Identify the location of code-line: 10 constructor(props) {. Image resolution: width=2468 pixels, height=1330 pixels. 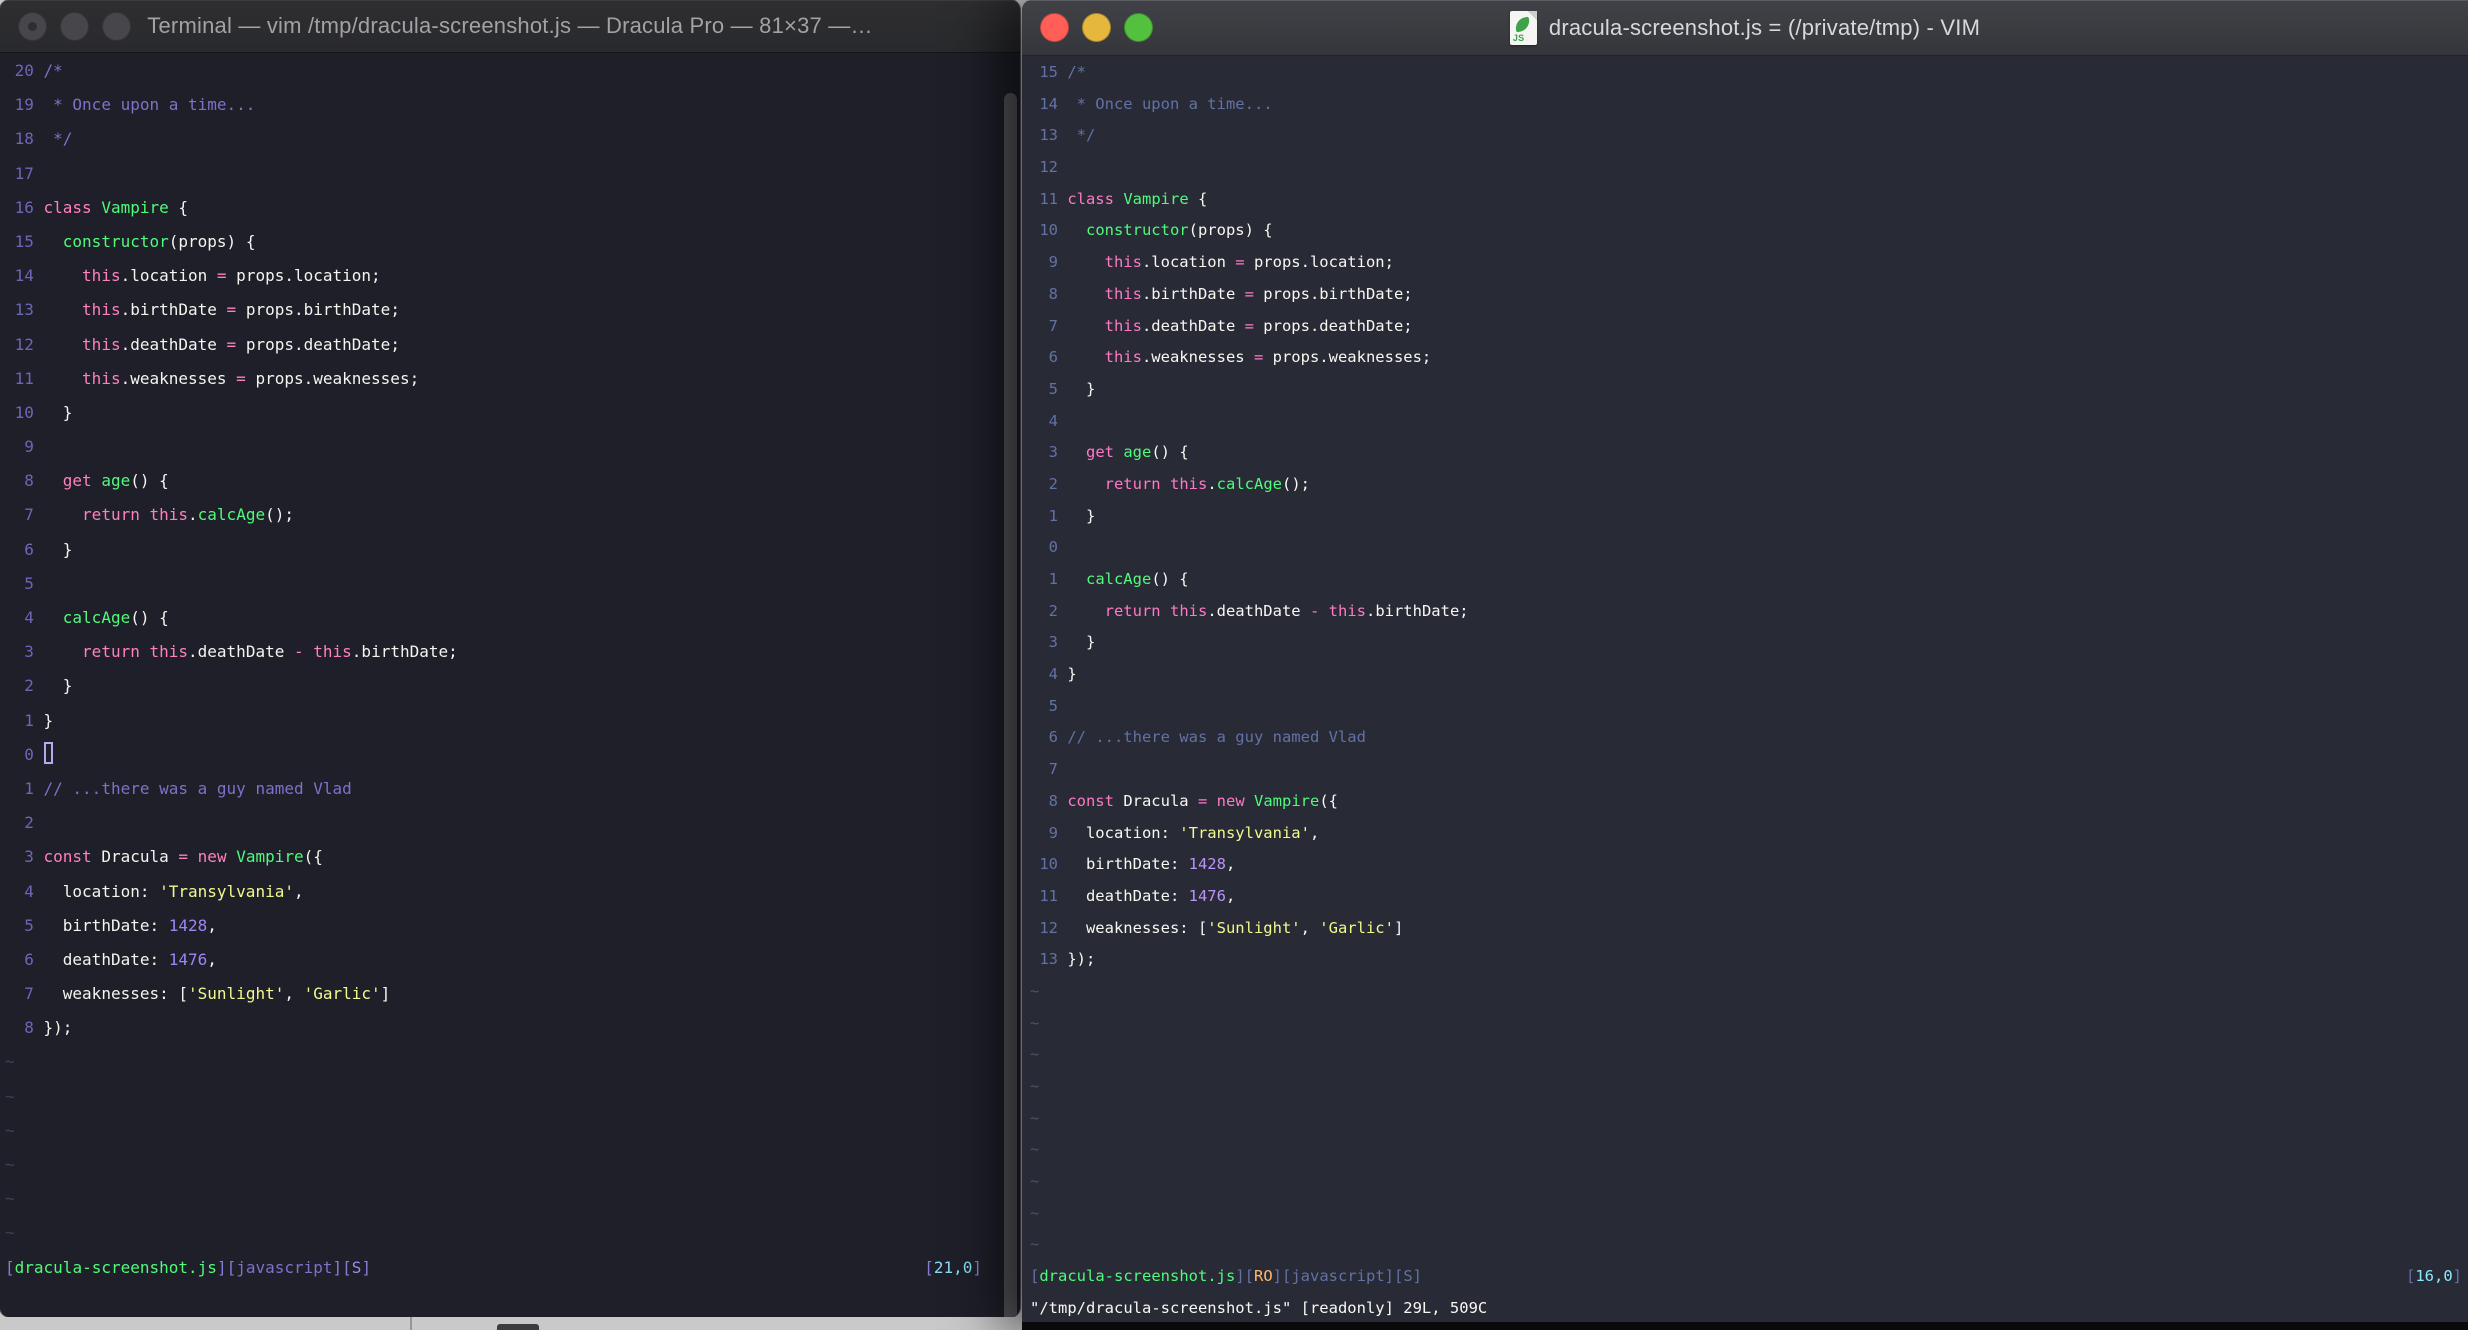
(1749, 231).